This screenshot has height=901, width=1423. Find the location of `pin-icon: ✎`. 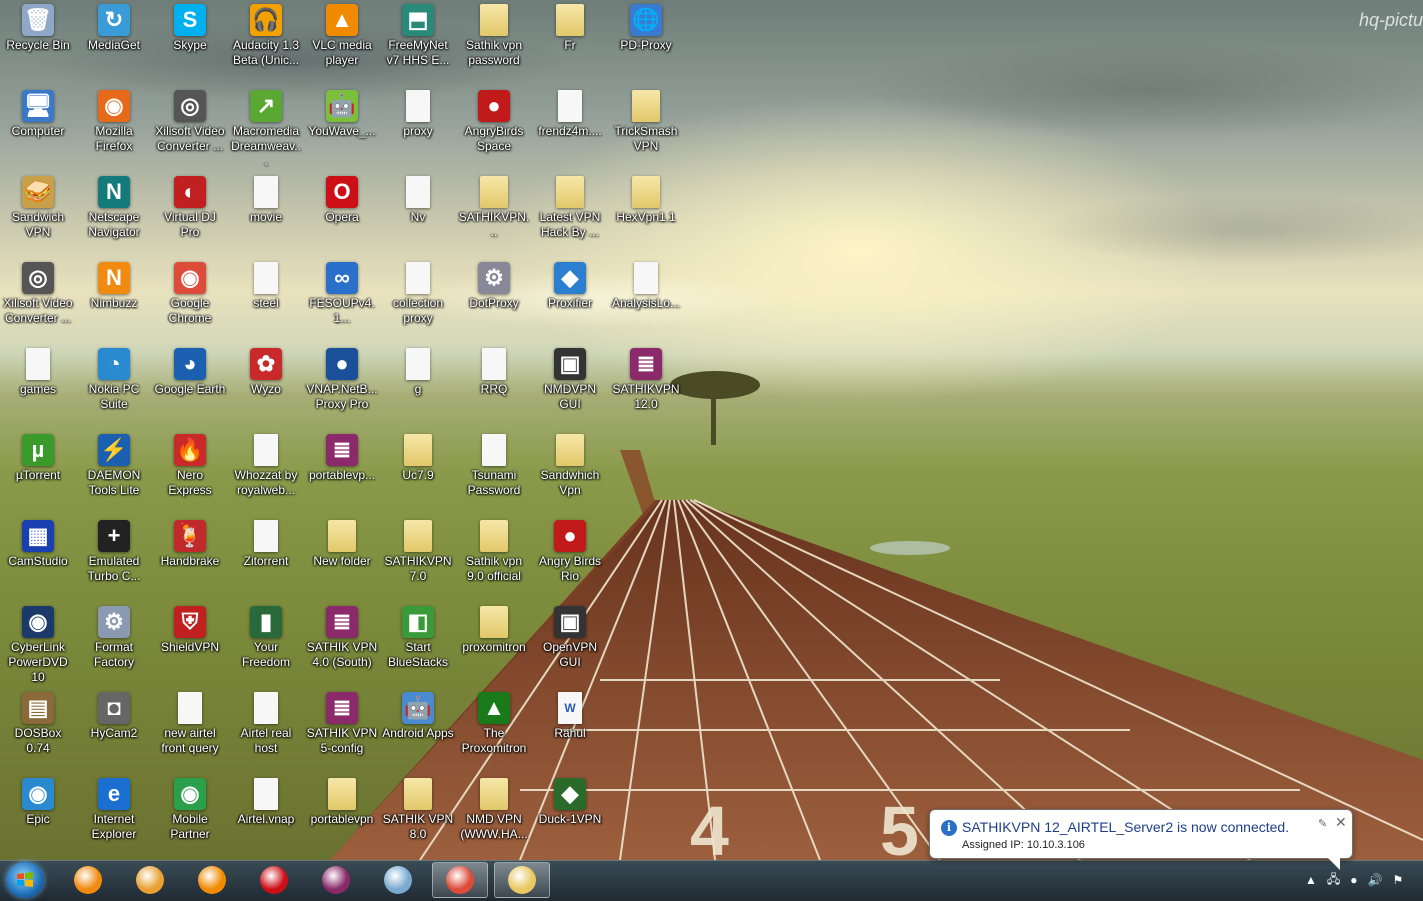

pin-icon: ✎ is located at coordinates (1322, 823).